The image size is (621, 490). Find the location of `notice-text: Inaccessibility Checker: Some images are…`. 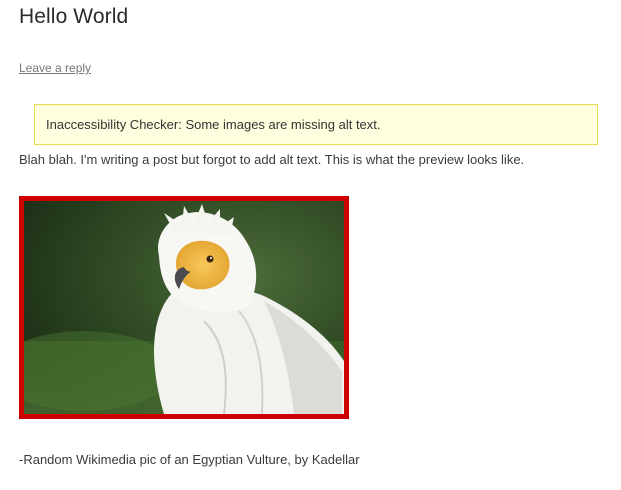

notice-text: Inaccessibility Checker: Some images are… is located at coordinates (213, 124).